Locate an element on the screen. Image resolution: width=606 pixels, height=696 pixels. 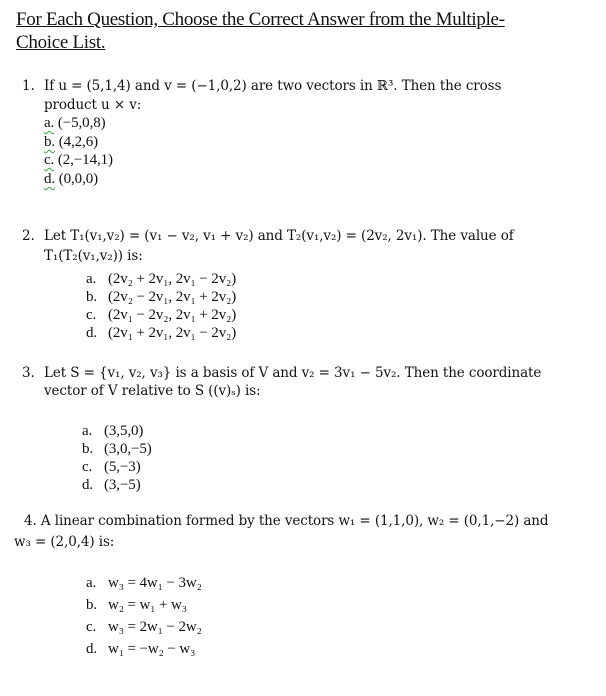
question-number: 4. is located at coordinates (30, 521).